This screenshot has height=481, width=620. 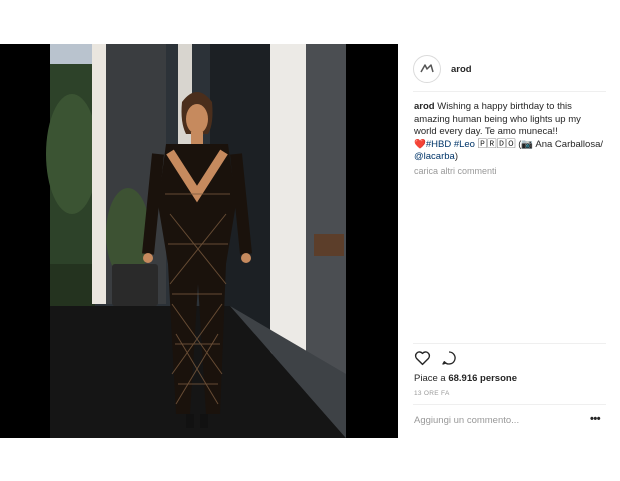 What do you see at coordinates (432, 393) in the screenshot?
I see `post-timestamp: 13 ORE FA` at bounding box center [432, 393].